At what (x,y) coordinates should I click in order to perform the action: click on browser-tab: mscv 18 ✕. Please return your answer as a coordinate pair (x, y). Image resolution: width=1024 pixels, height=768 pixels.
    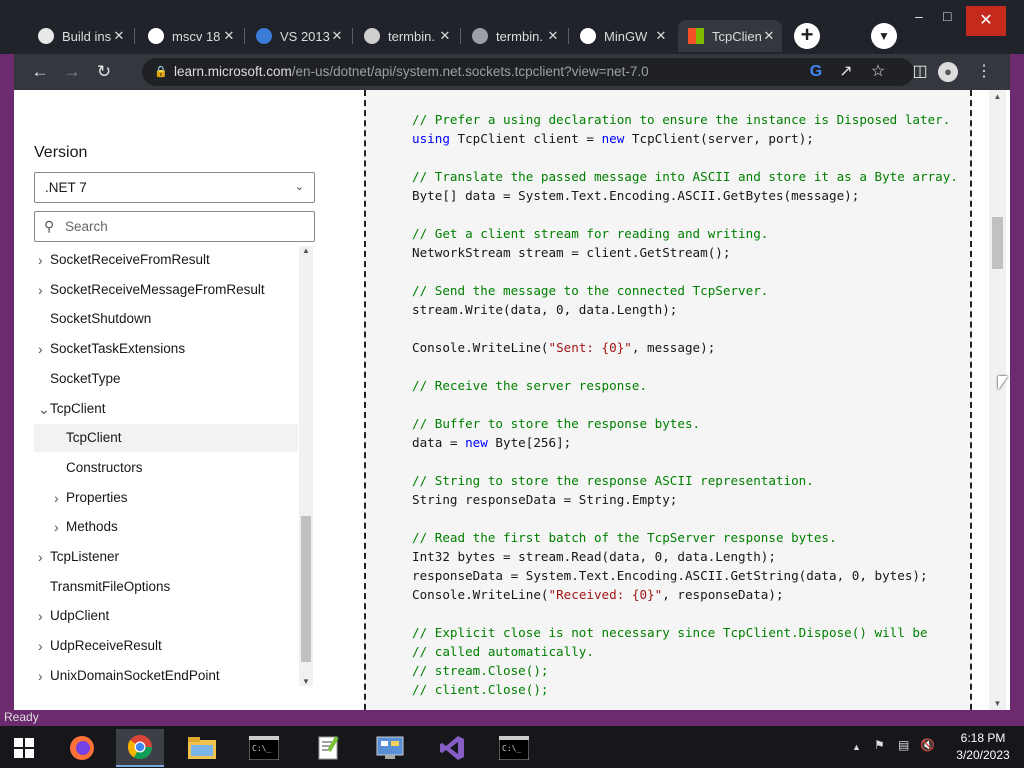
    Looking at the image, I should click on (190, 36).